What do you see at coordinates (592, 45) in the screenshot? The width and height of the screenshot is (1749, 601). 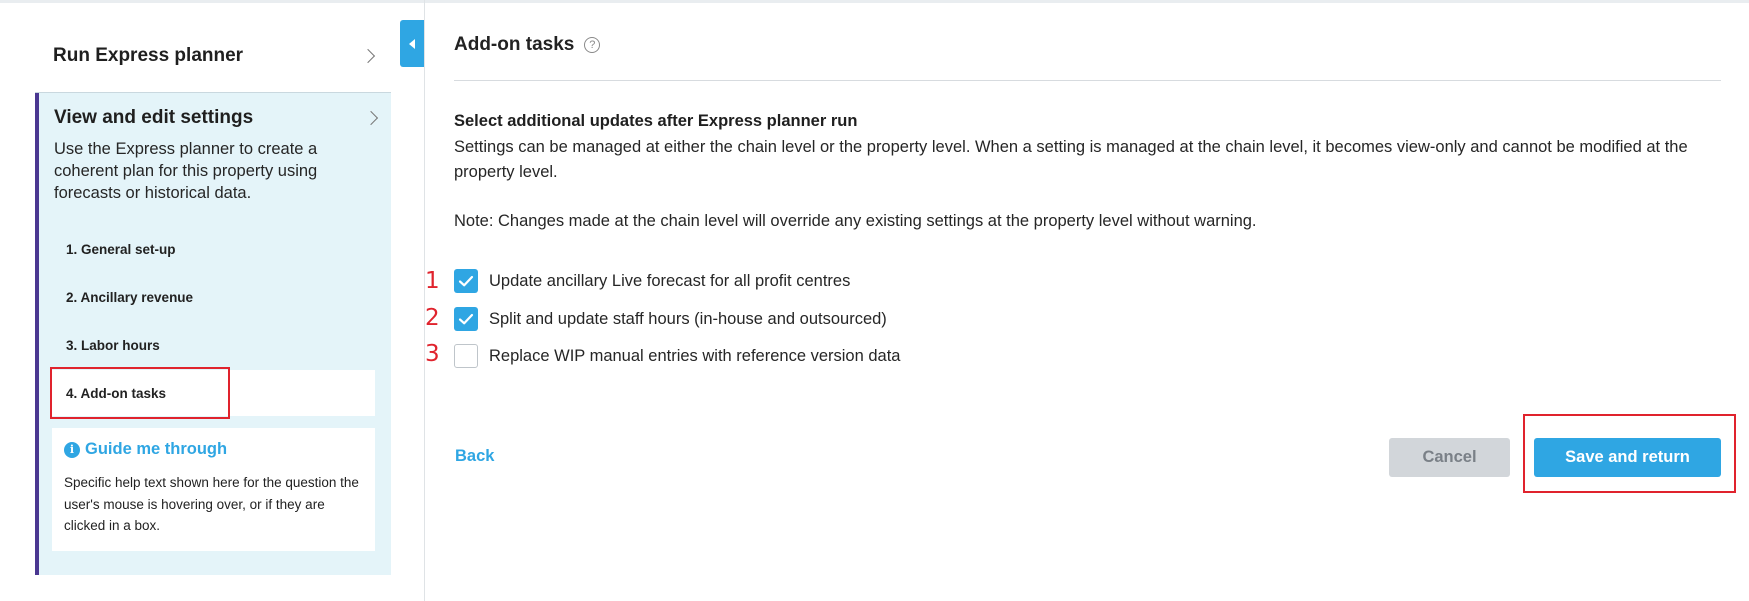 I see `help-icon: ?` at bounding box center [592, 45].